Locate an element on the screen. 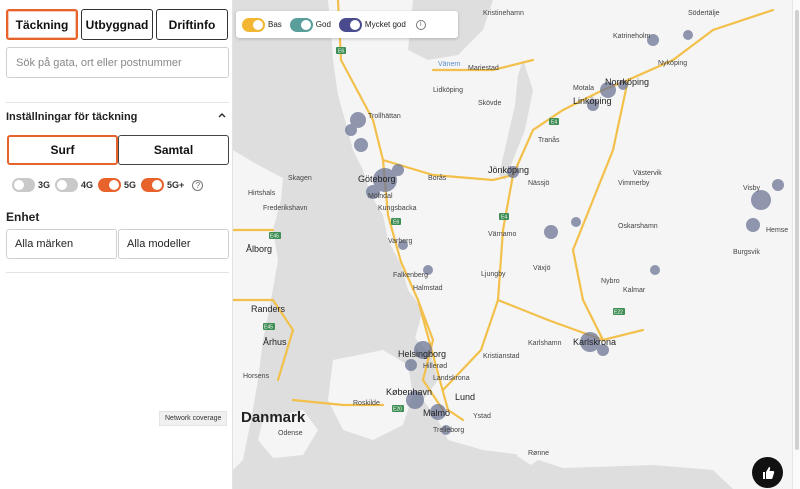 This screenshot has width=800, height=489. svg-text: Vänern is located at coordinates (449, 64).